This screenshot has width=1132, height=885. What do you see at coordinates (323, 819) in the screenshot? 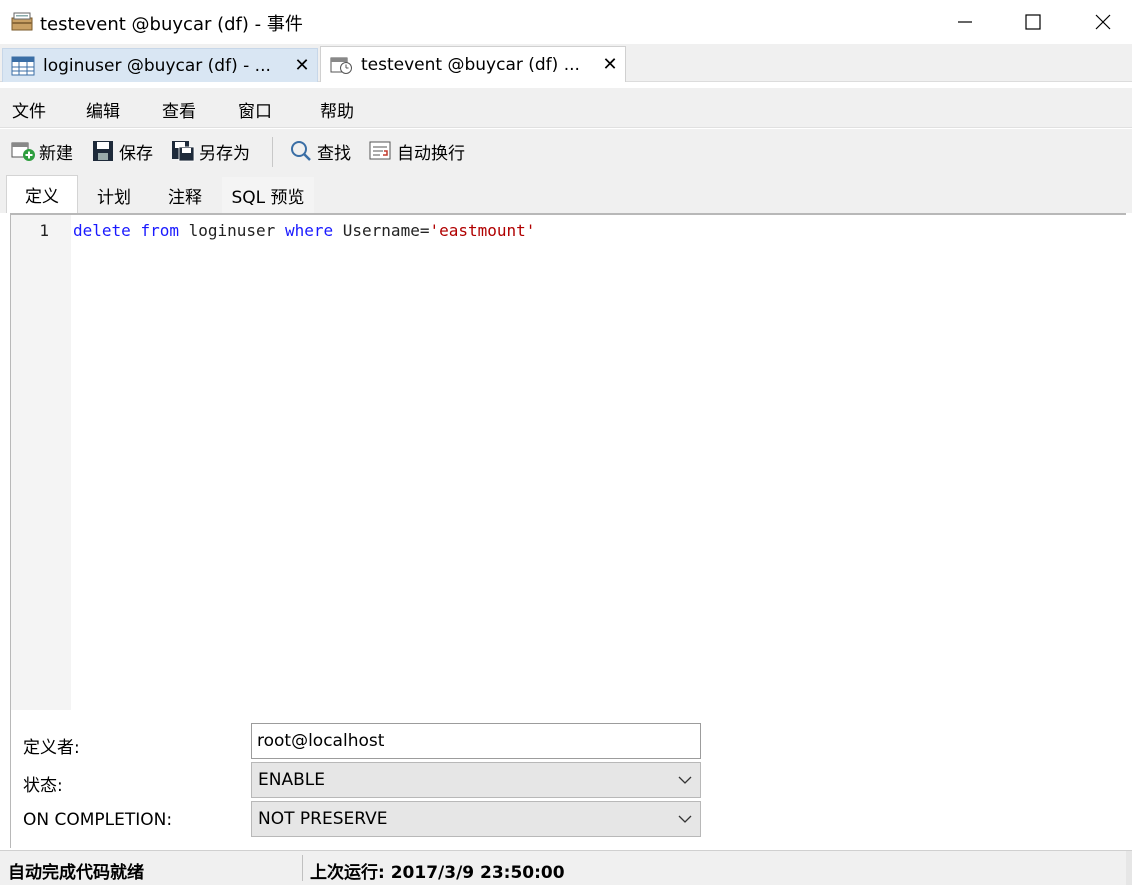
I see `on-completion-selected-value: NOT PRESERVE` at bounding box center [323, 819].